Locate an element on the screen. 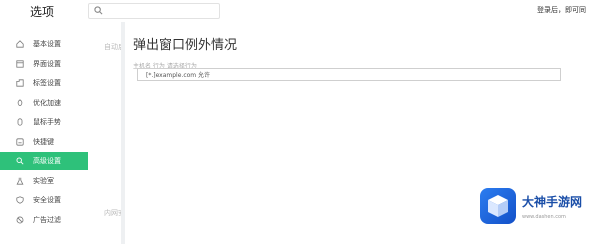 The width and height of the screenshot is (596, 244). app-title: 选项 is located at coordinates (42, 12).